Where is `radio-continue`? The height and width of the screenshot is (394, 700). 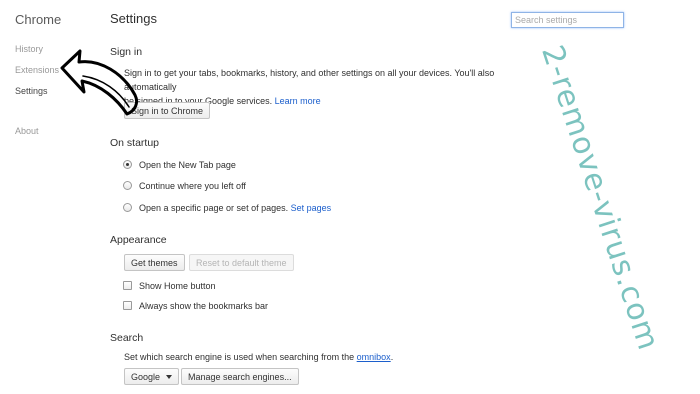 radio-continue is located at coordinates (127, 185).